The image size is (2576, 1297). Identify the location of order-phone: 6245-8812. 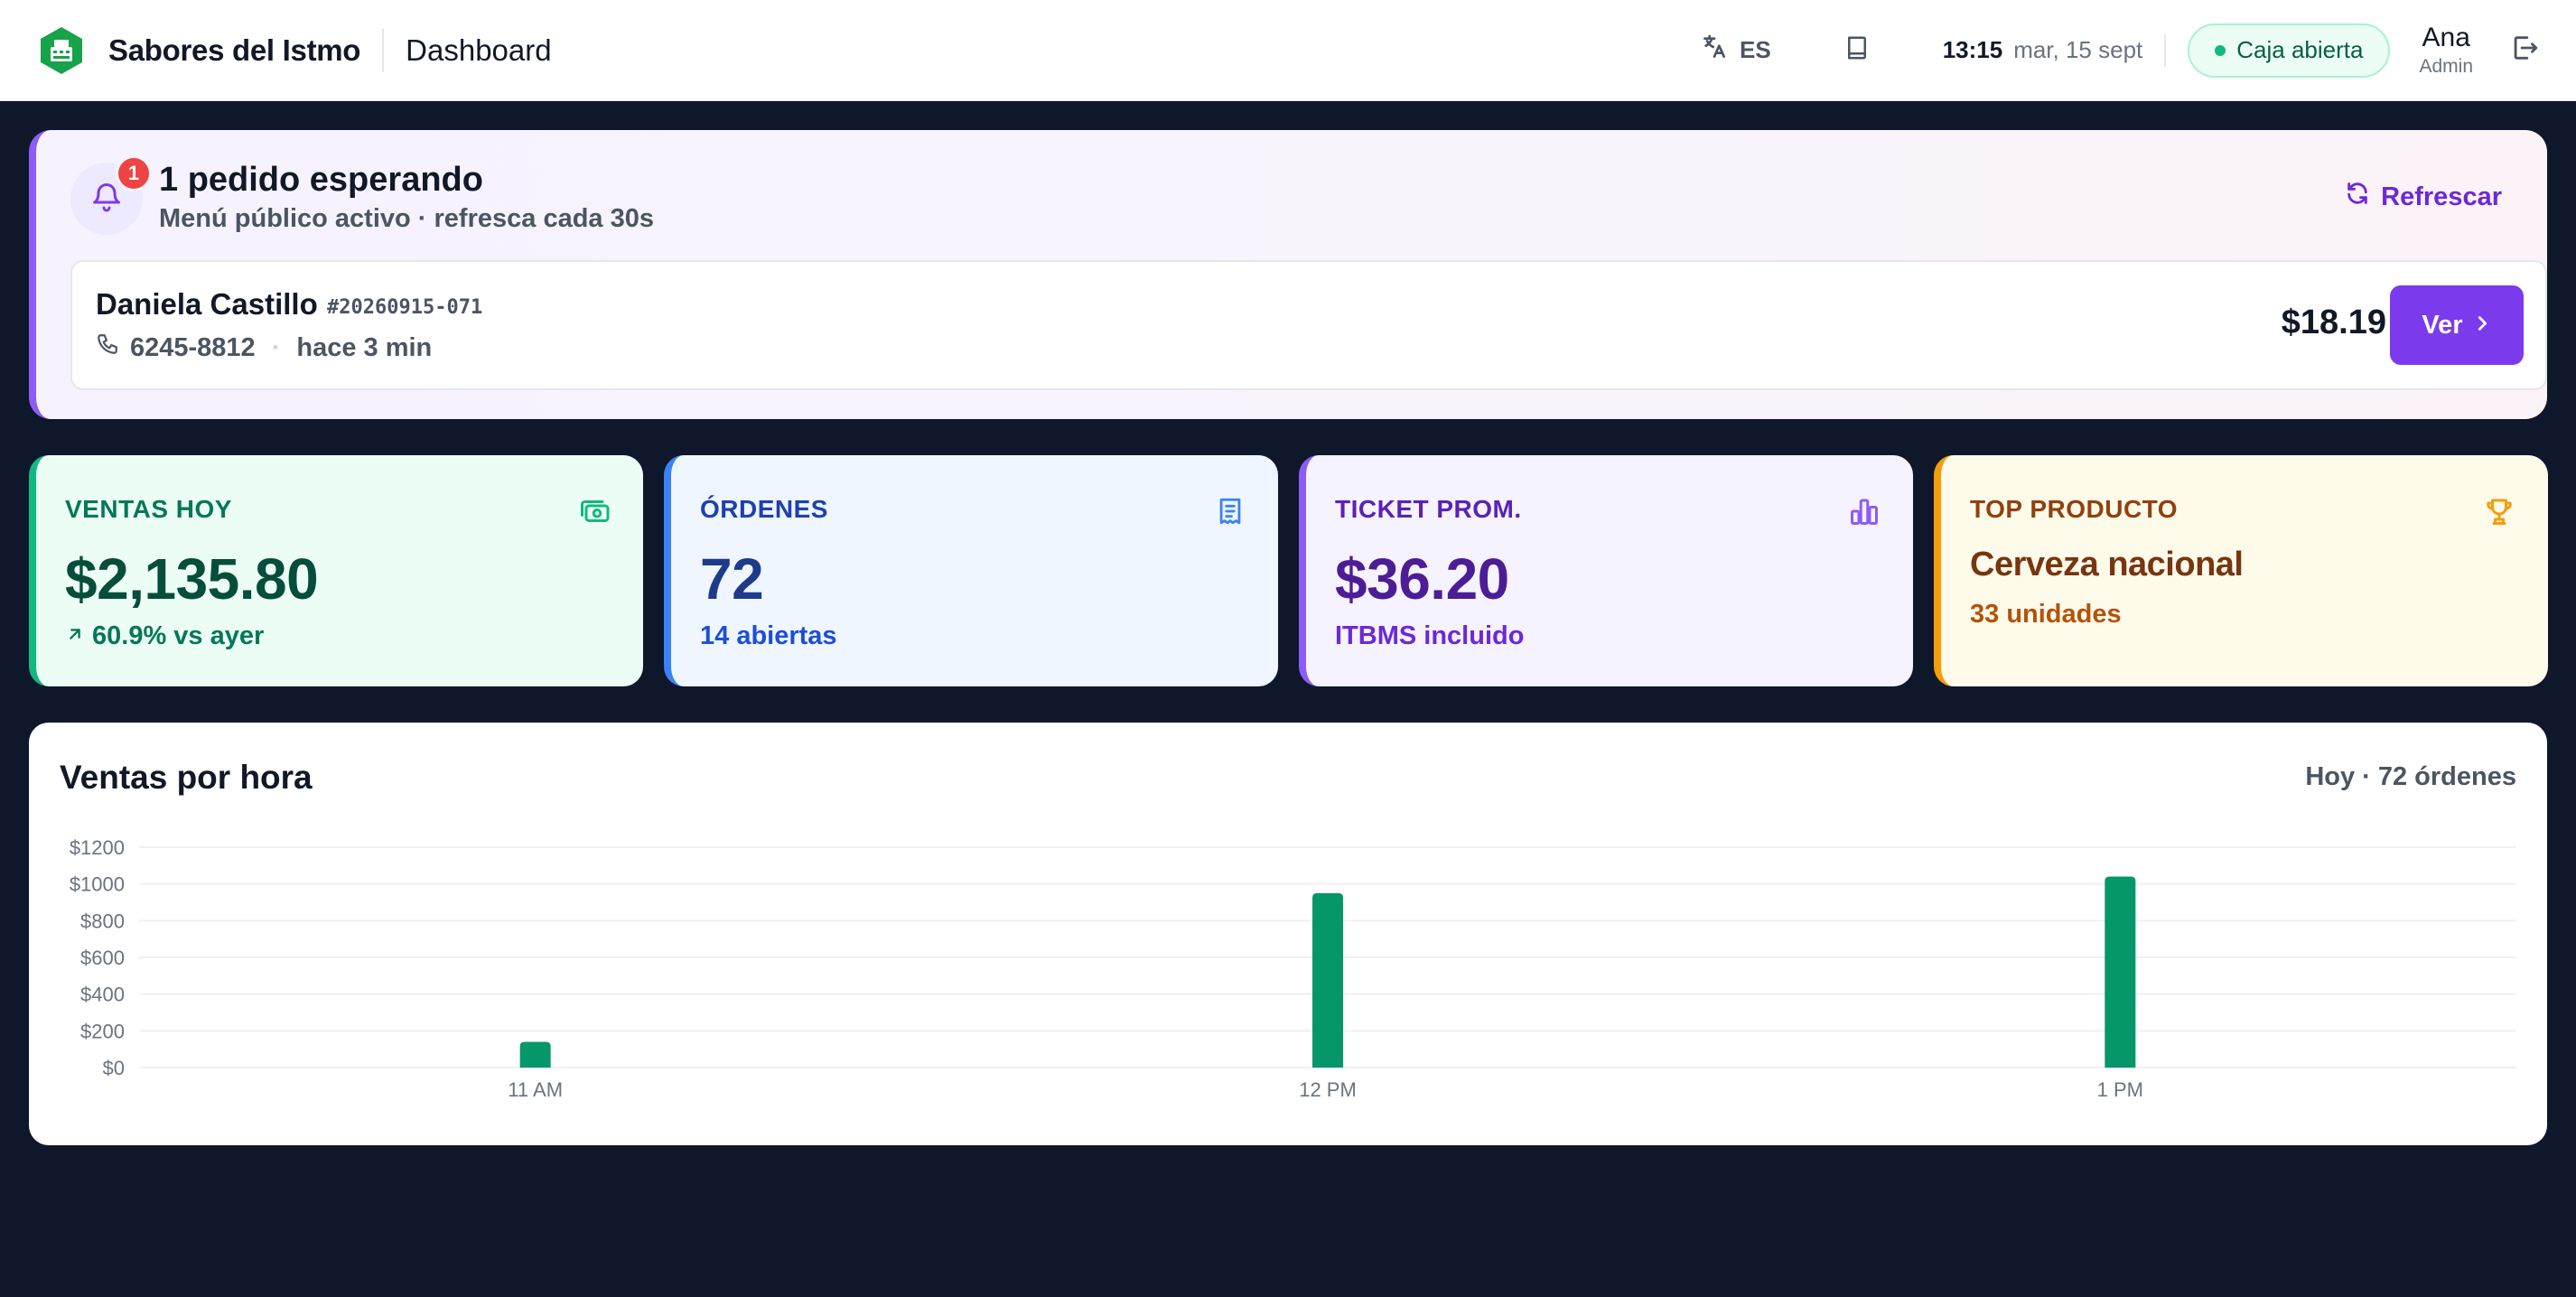
(193, 347).